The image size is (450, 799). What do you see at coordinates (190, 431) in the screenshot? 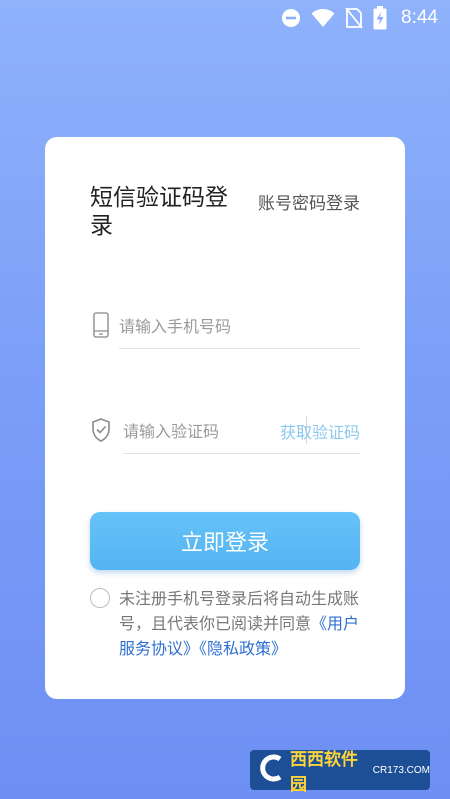
I see `code-input` at bounding box center [190, 431].